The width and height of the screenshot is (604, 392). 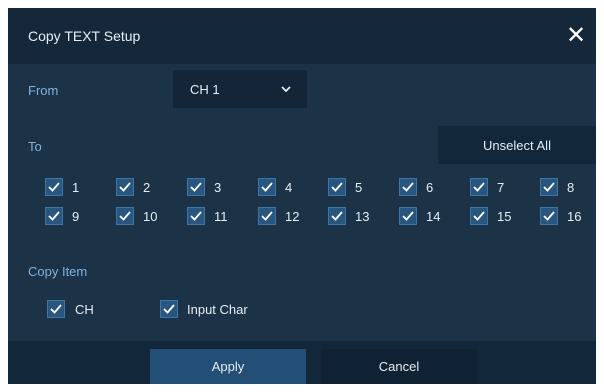 I want to click on channel-label-1: 1, so click(x=76, y=187).